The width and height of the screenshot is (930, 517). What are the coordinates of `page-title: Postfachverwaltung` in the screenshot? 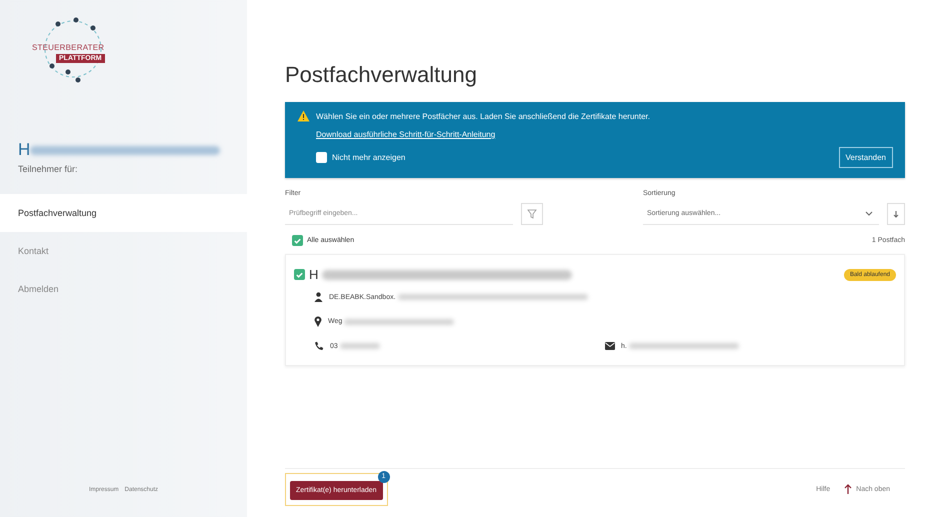 It's located at (381, 75).